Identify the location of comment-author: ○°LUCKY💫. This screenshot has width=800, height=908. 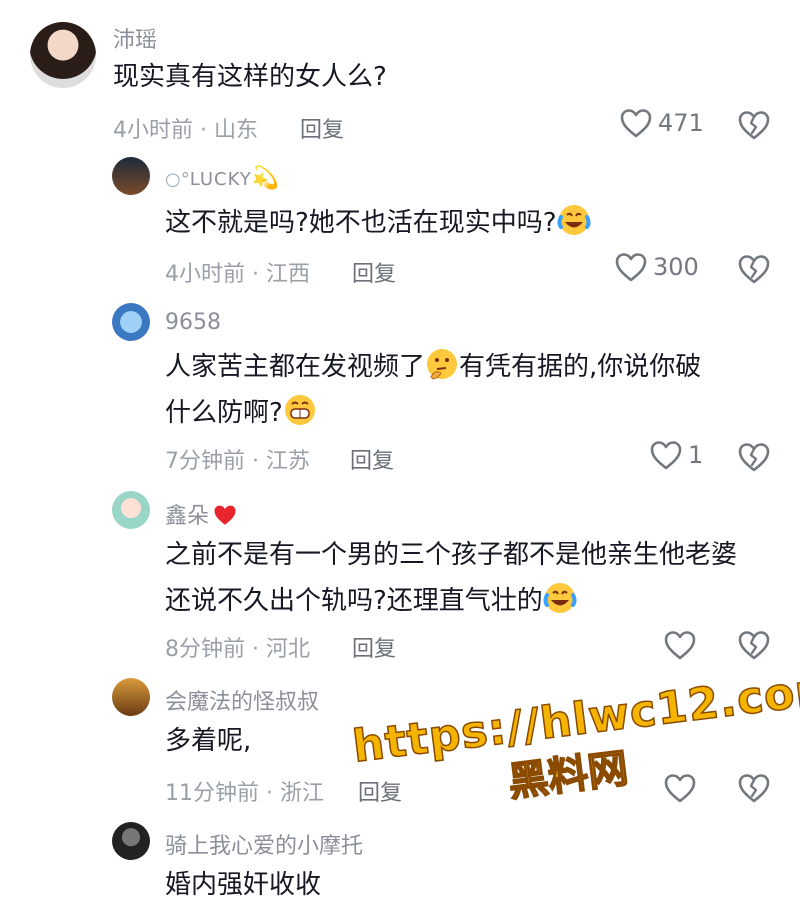
(222, 178).